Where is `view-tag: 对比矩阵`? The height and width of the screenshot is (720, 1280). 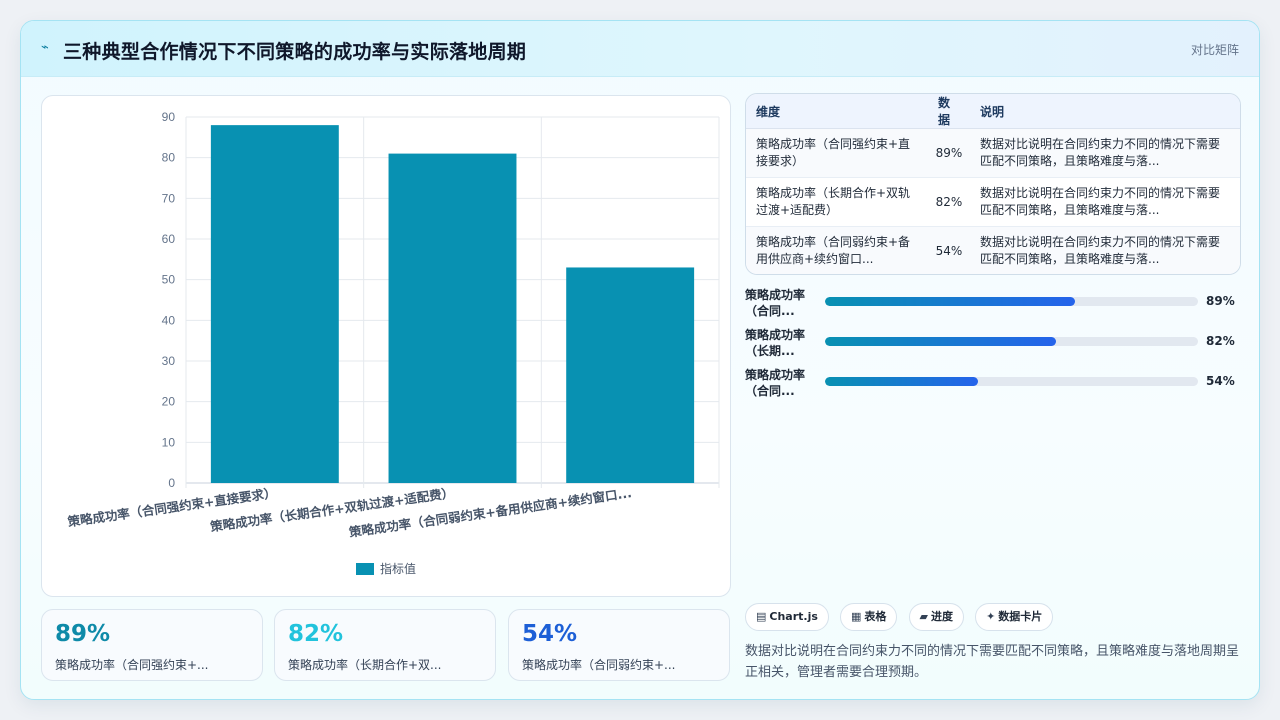
view-tag: 对比矩阵 is located at coordinates (1214, 50).